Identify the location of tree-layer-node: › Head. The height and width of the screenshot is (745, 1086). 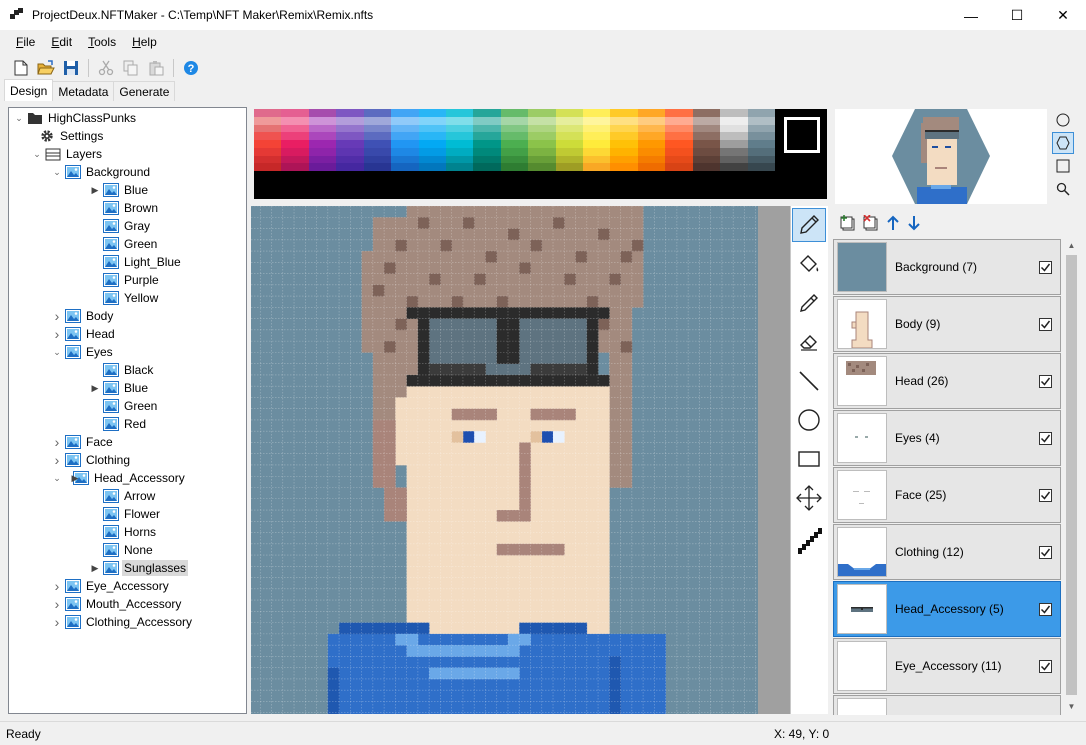
(84, 334).